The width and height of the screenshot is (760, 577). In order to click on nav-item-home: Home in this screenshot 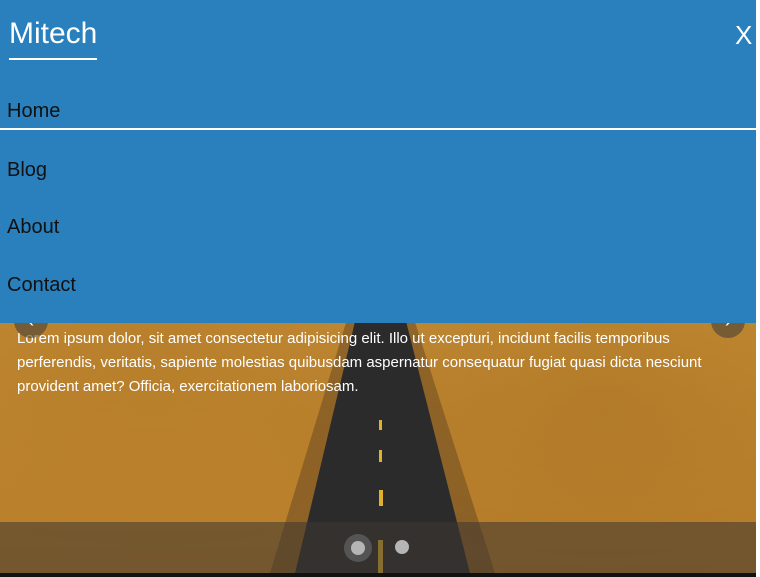, I will do `click(33, 111)`.